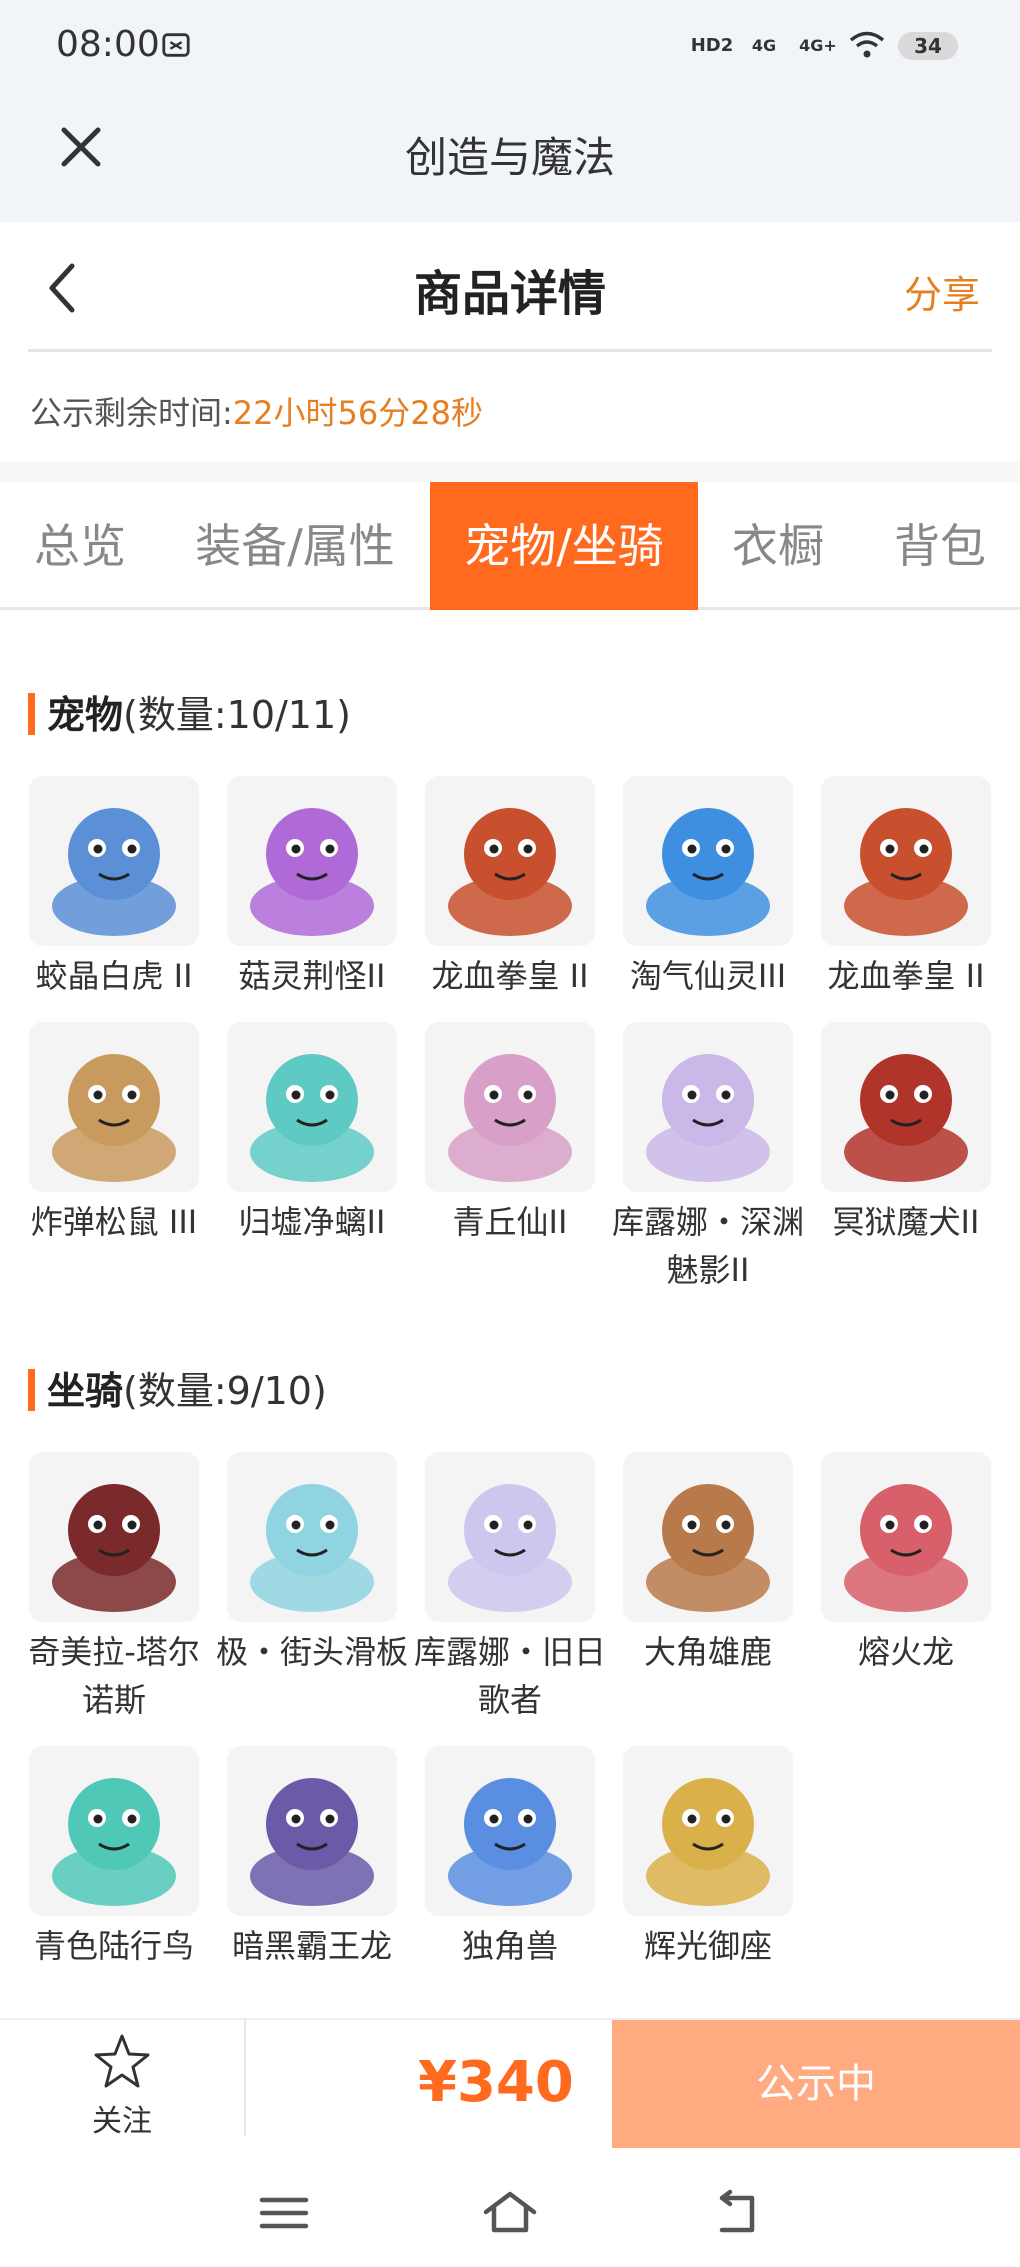 This screenshot has height=2267, width=1020. What do you see at coordinates (312, 976) in the screenshot?
I see `item-name: 菇灵荆怪II` at bounding box center [312, 976].